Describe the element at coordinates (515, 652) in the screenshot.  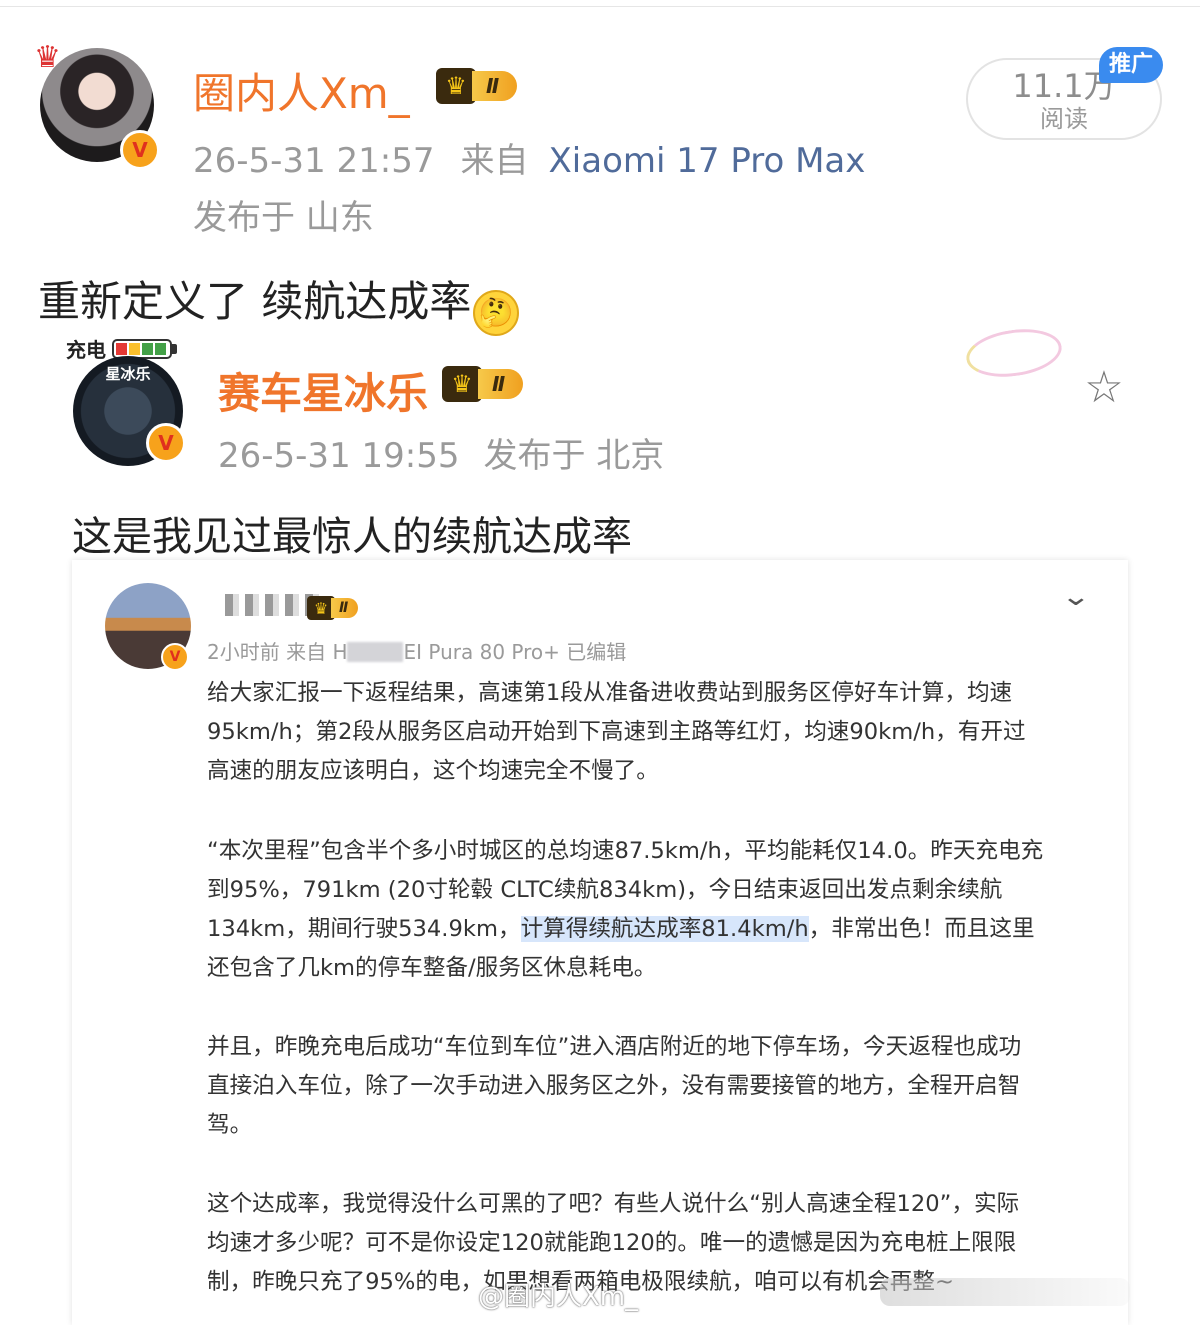
I see `embedded-meta-suffix: EI Pura 80 Pro+ 已编辑` at that location.